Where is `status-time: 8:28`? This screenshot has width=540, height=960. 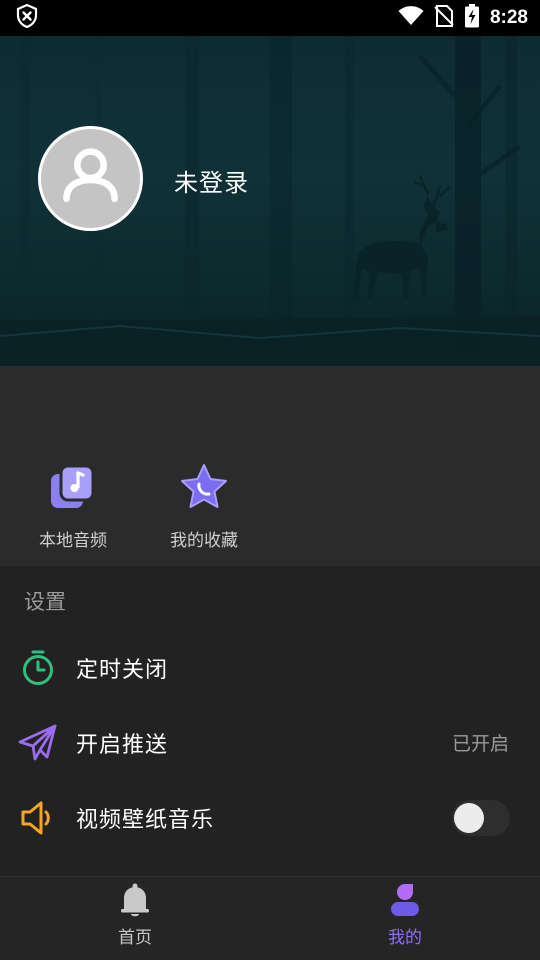 status-time: 8:28 is located at coordinates (508, 17).